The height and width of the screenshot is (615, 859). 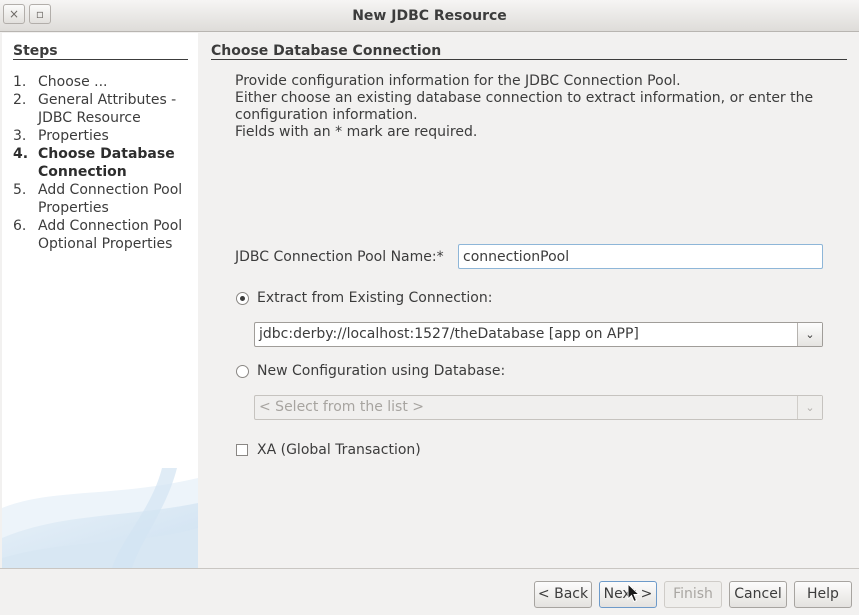 I want to click on steps-divider, so click(x=100, y=59).